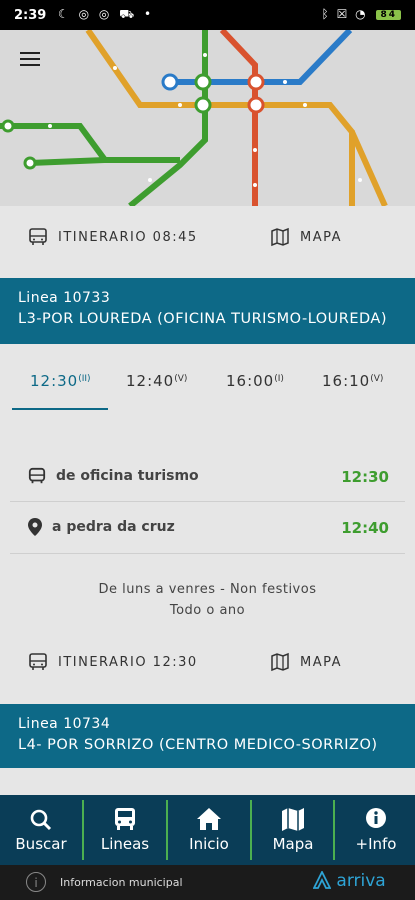  I want to click on line-name: L3-POR LOUREDA (OFICINA TURISMO-LOUREDA), so click(202, 319).